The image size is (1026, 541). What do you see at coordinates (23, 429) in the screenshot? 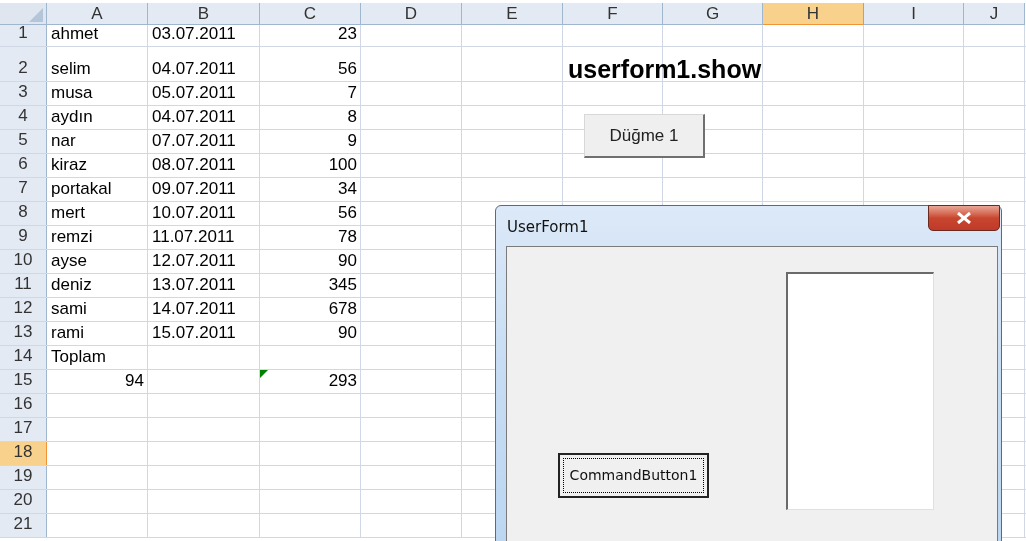
I see `row-header: 17` at bounding box center [23, 429].